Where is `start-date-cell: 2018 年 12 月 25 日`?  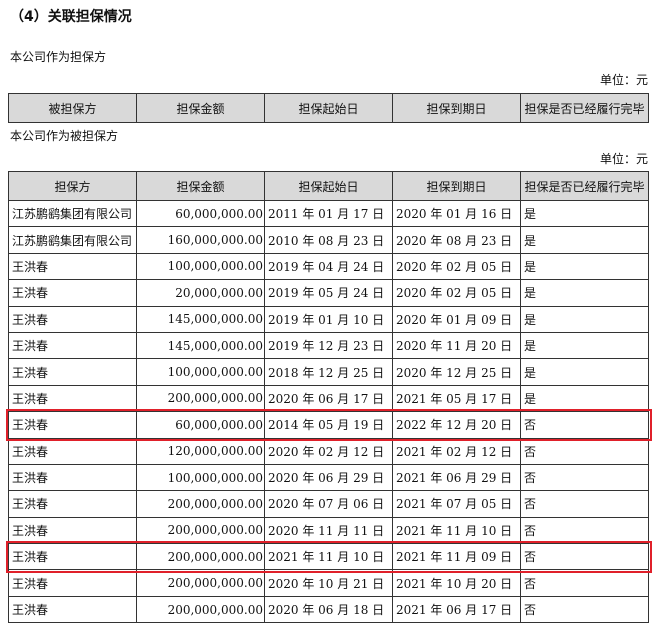 start-date-cell: 2018 年 12 月 25 日 is located at coordinates (328, 372).